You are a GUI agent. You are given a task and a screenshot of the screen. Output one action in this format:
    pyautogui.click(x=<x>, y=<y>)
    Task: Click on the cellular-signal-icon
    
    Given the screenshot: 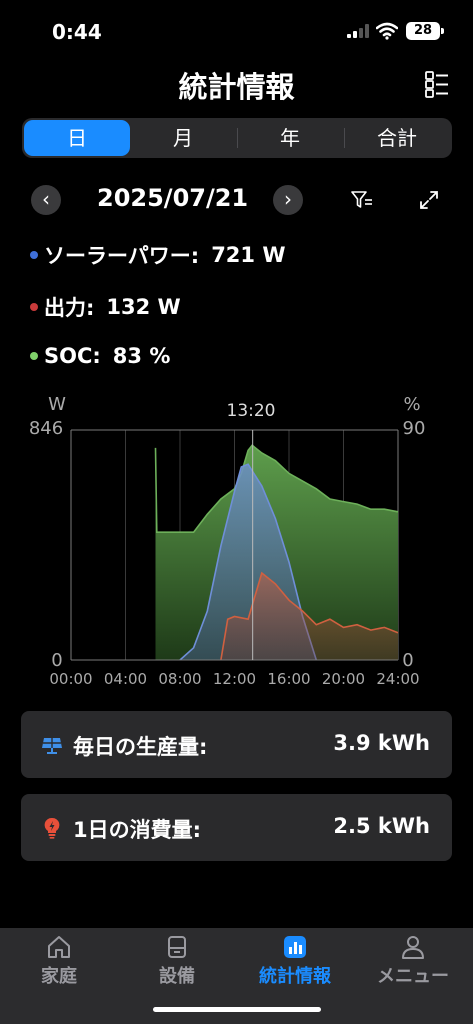 What is the action you would take?
    pyautogui.click(x=358, y=31)
    